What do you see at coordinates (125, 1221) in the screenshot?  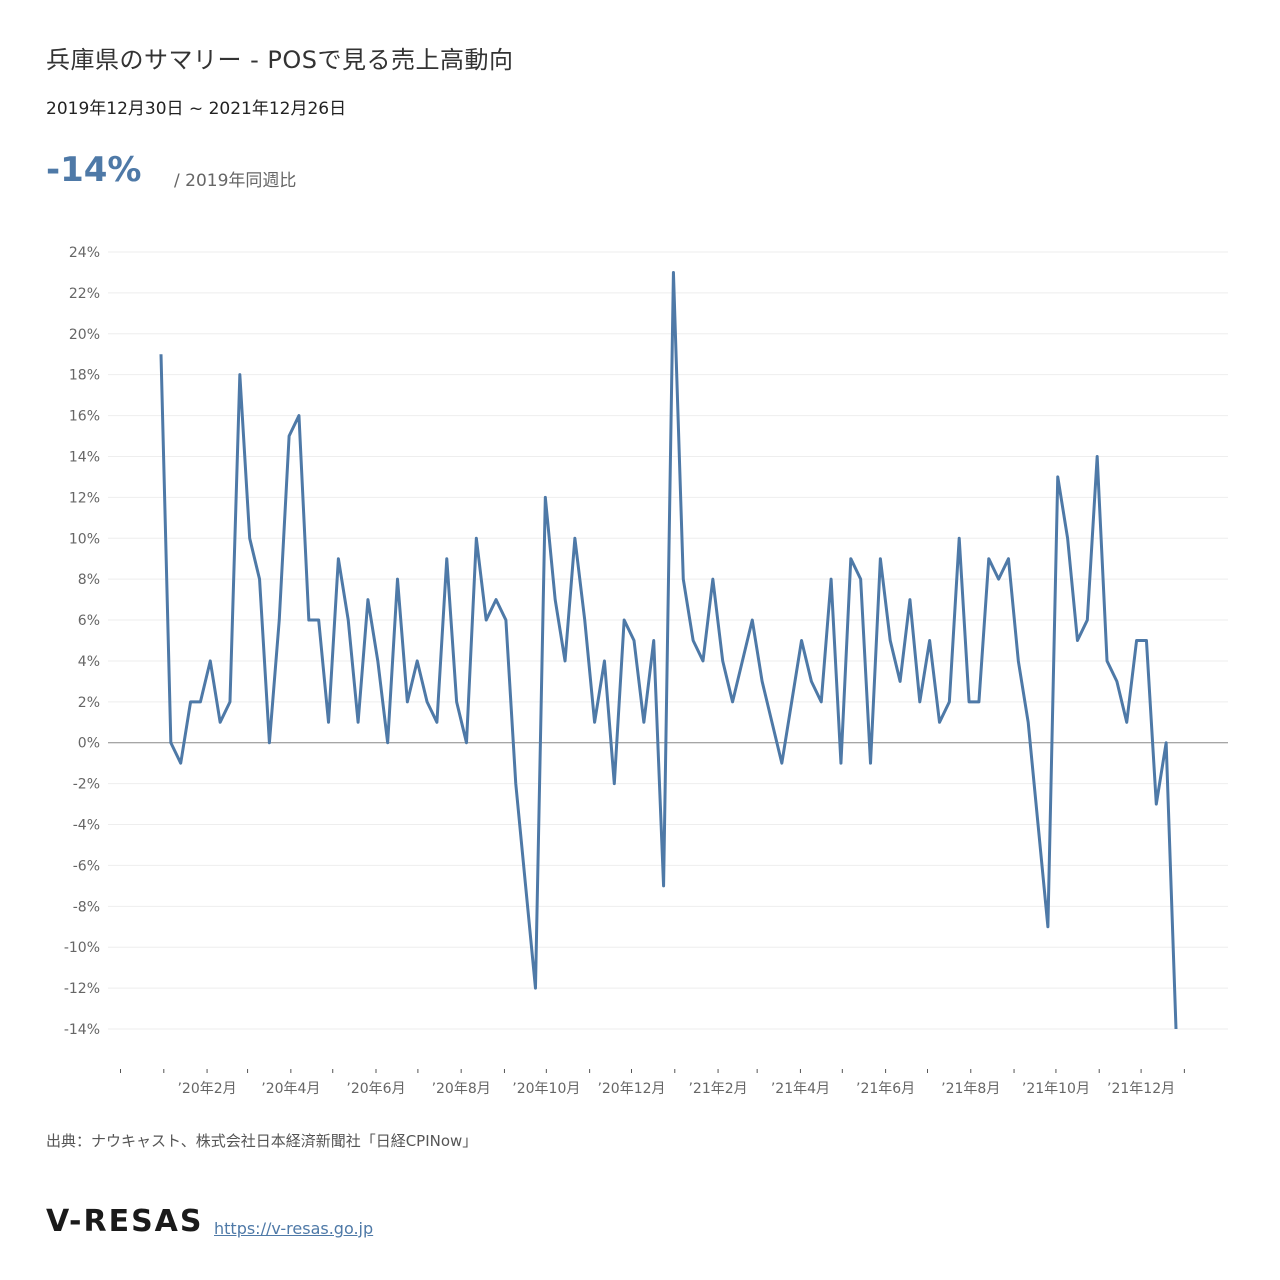 I see `v-resas-logo: V-RESAS` at bounding box center [125, 1221].